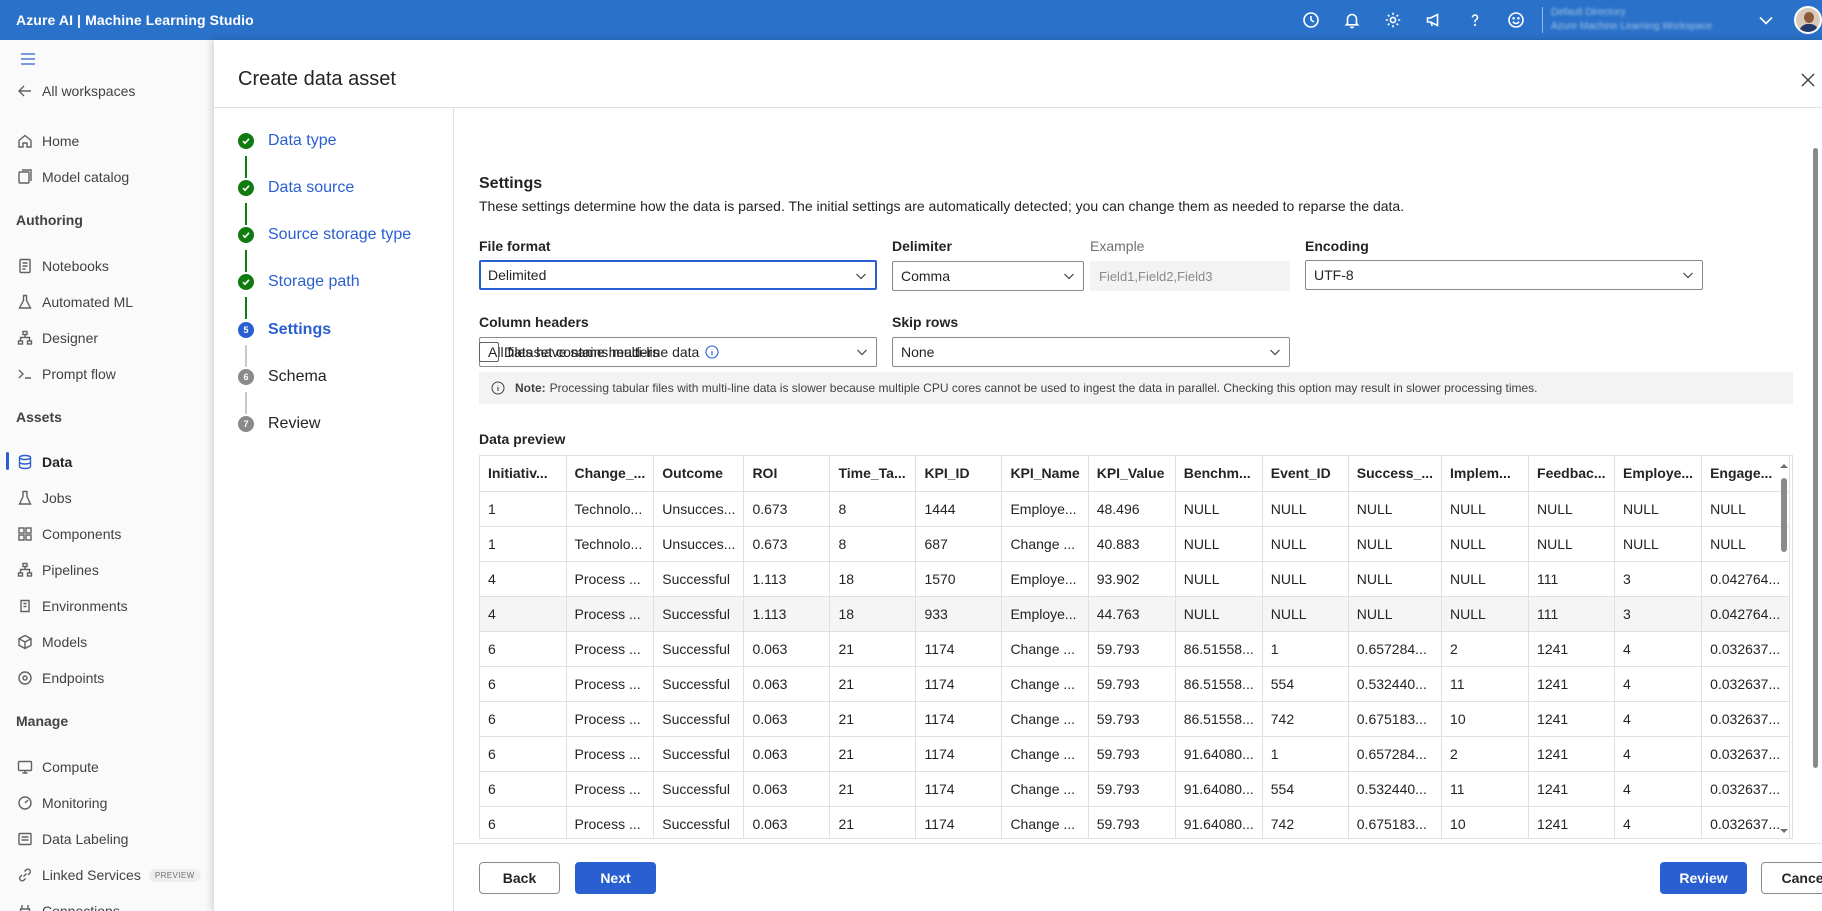  What do you see at coordinates (1703, 878) in the screenshot?
I see `review-button: Review` at bounding box center [1703, 878].